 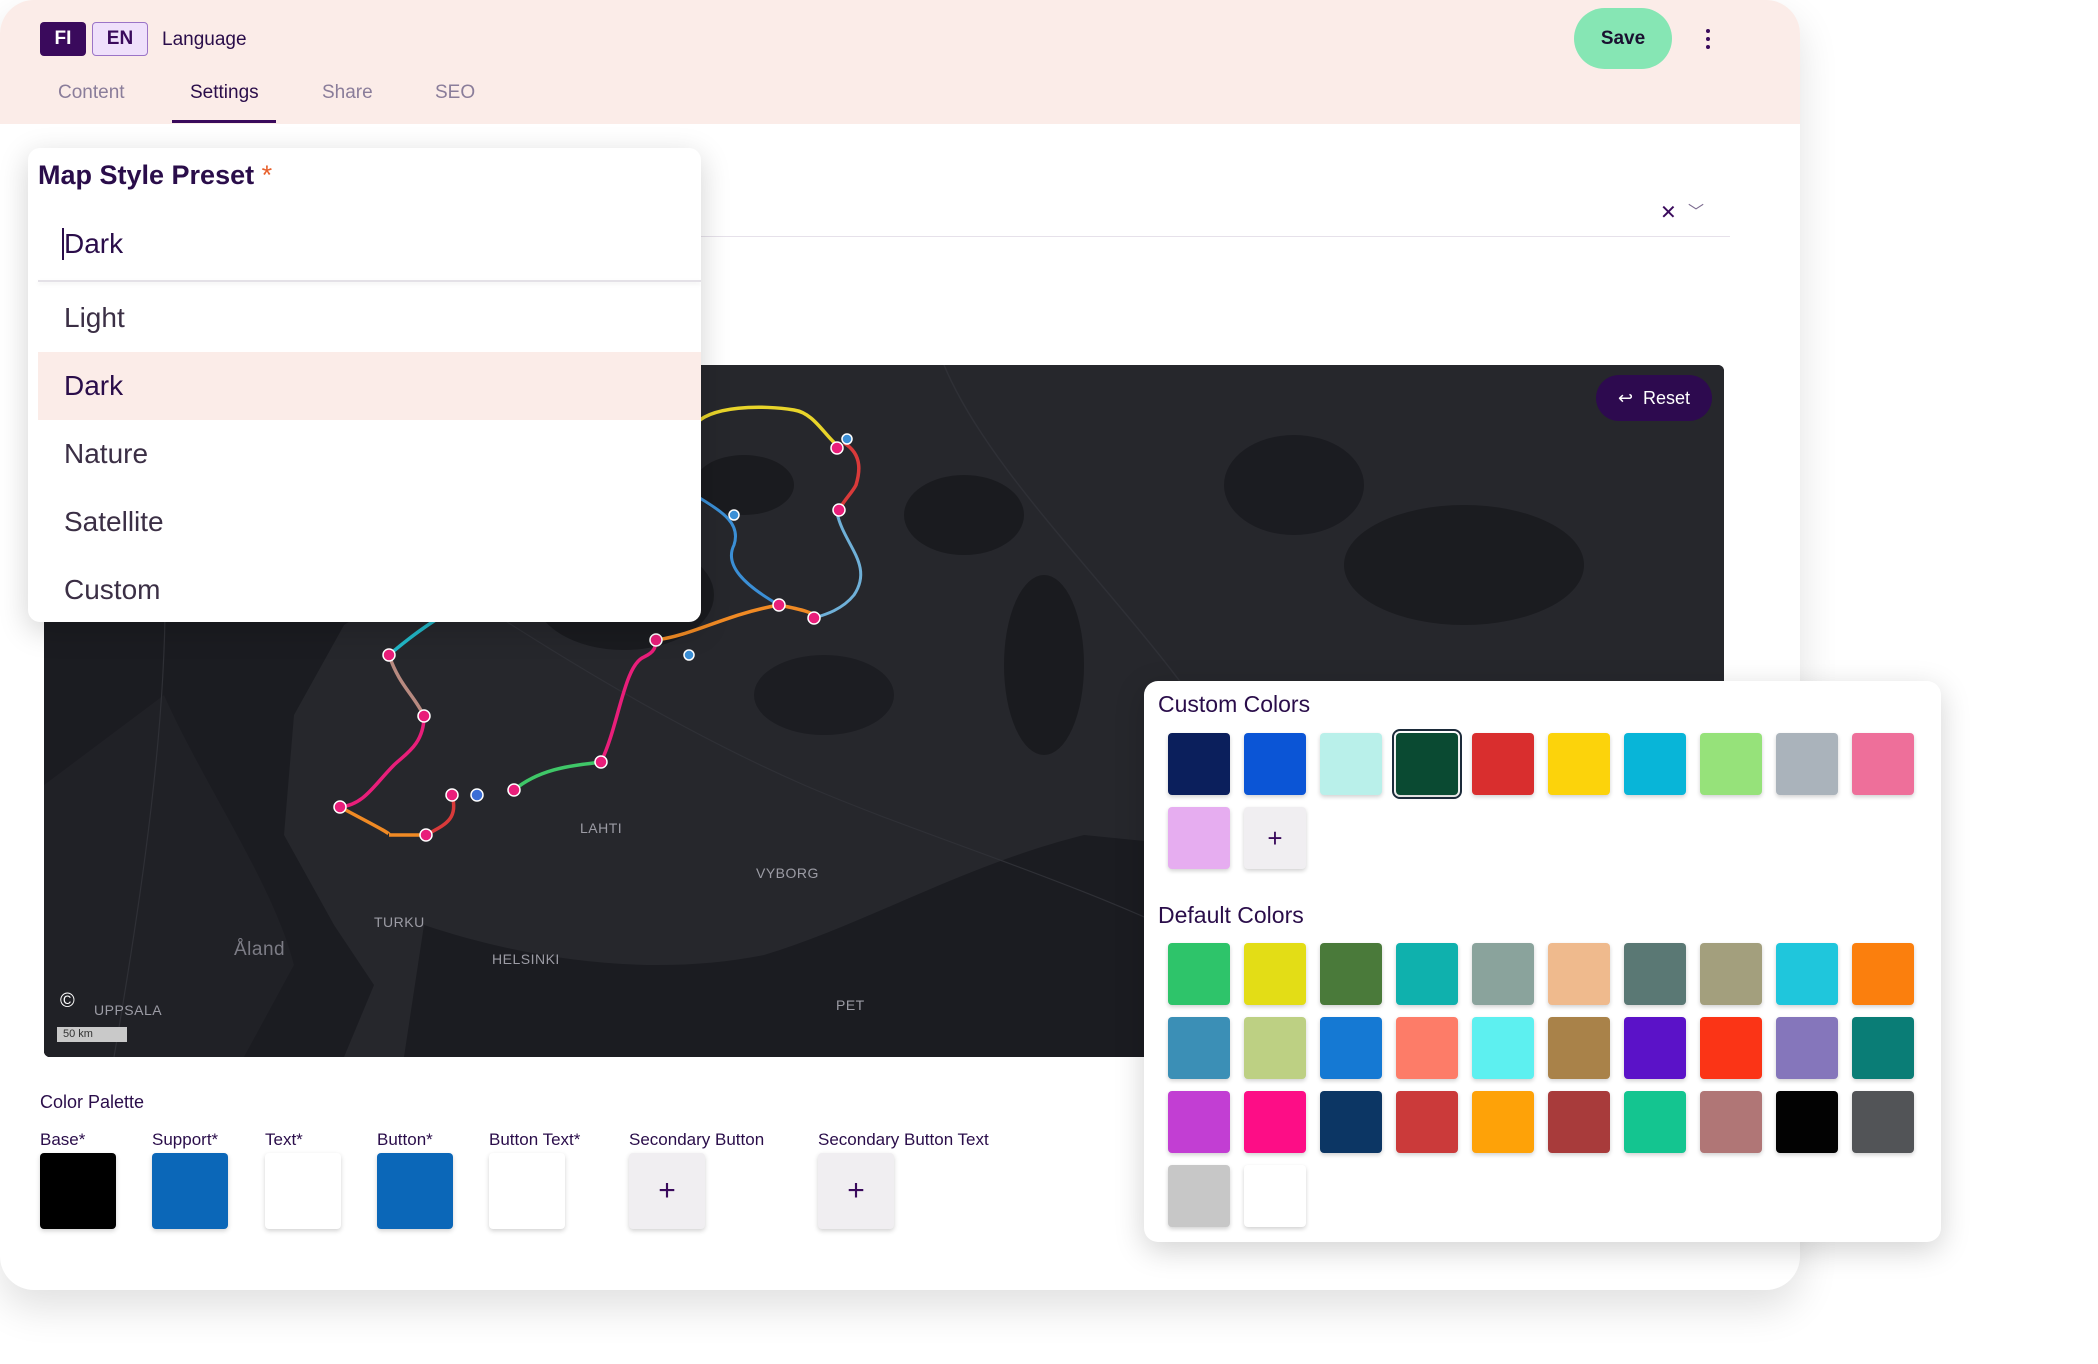 I want to click on palette-swatch-button, so click(x=415, y=1191).